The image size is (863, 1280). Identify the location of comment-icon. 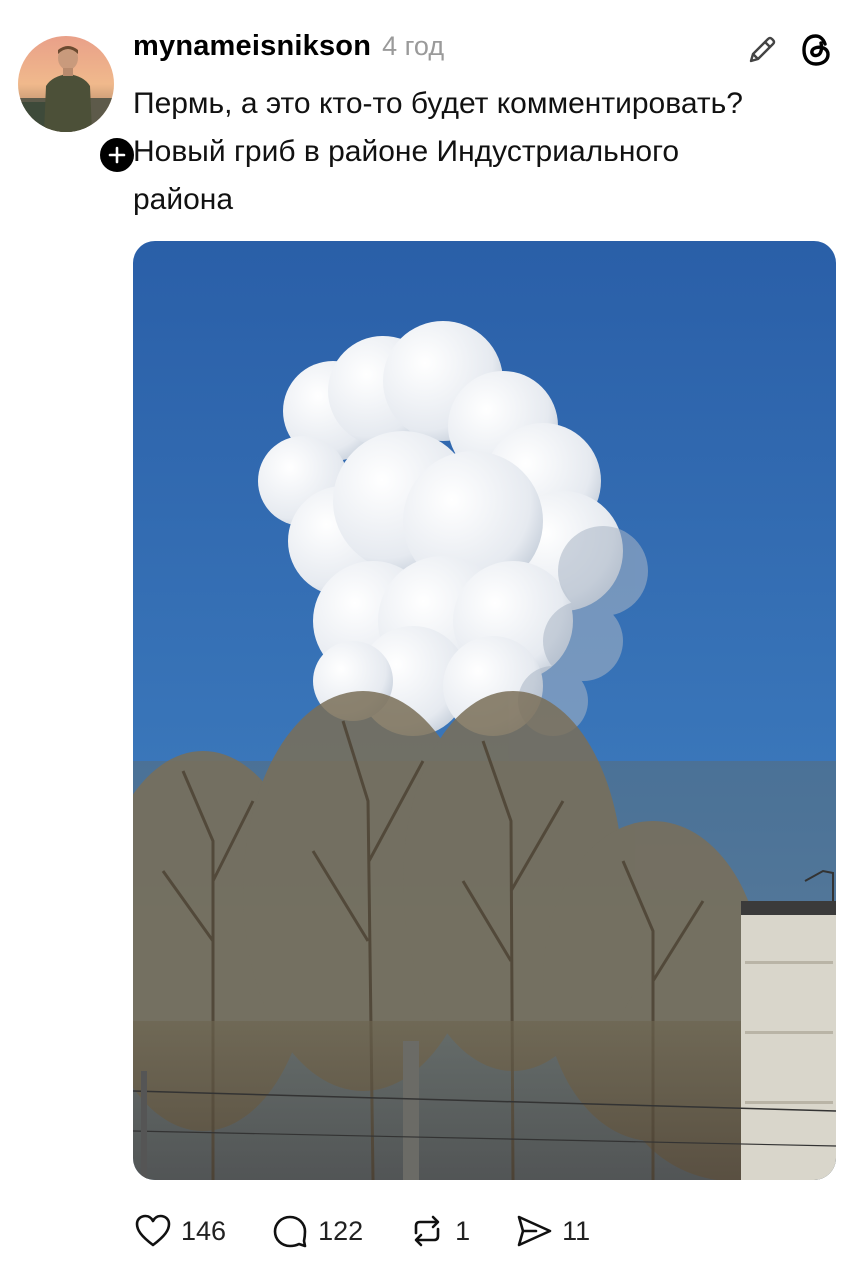
(290, 1231).